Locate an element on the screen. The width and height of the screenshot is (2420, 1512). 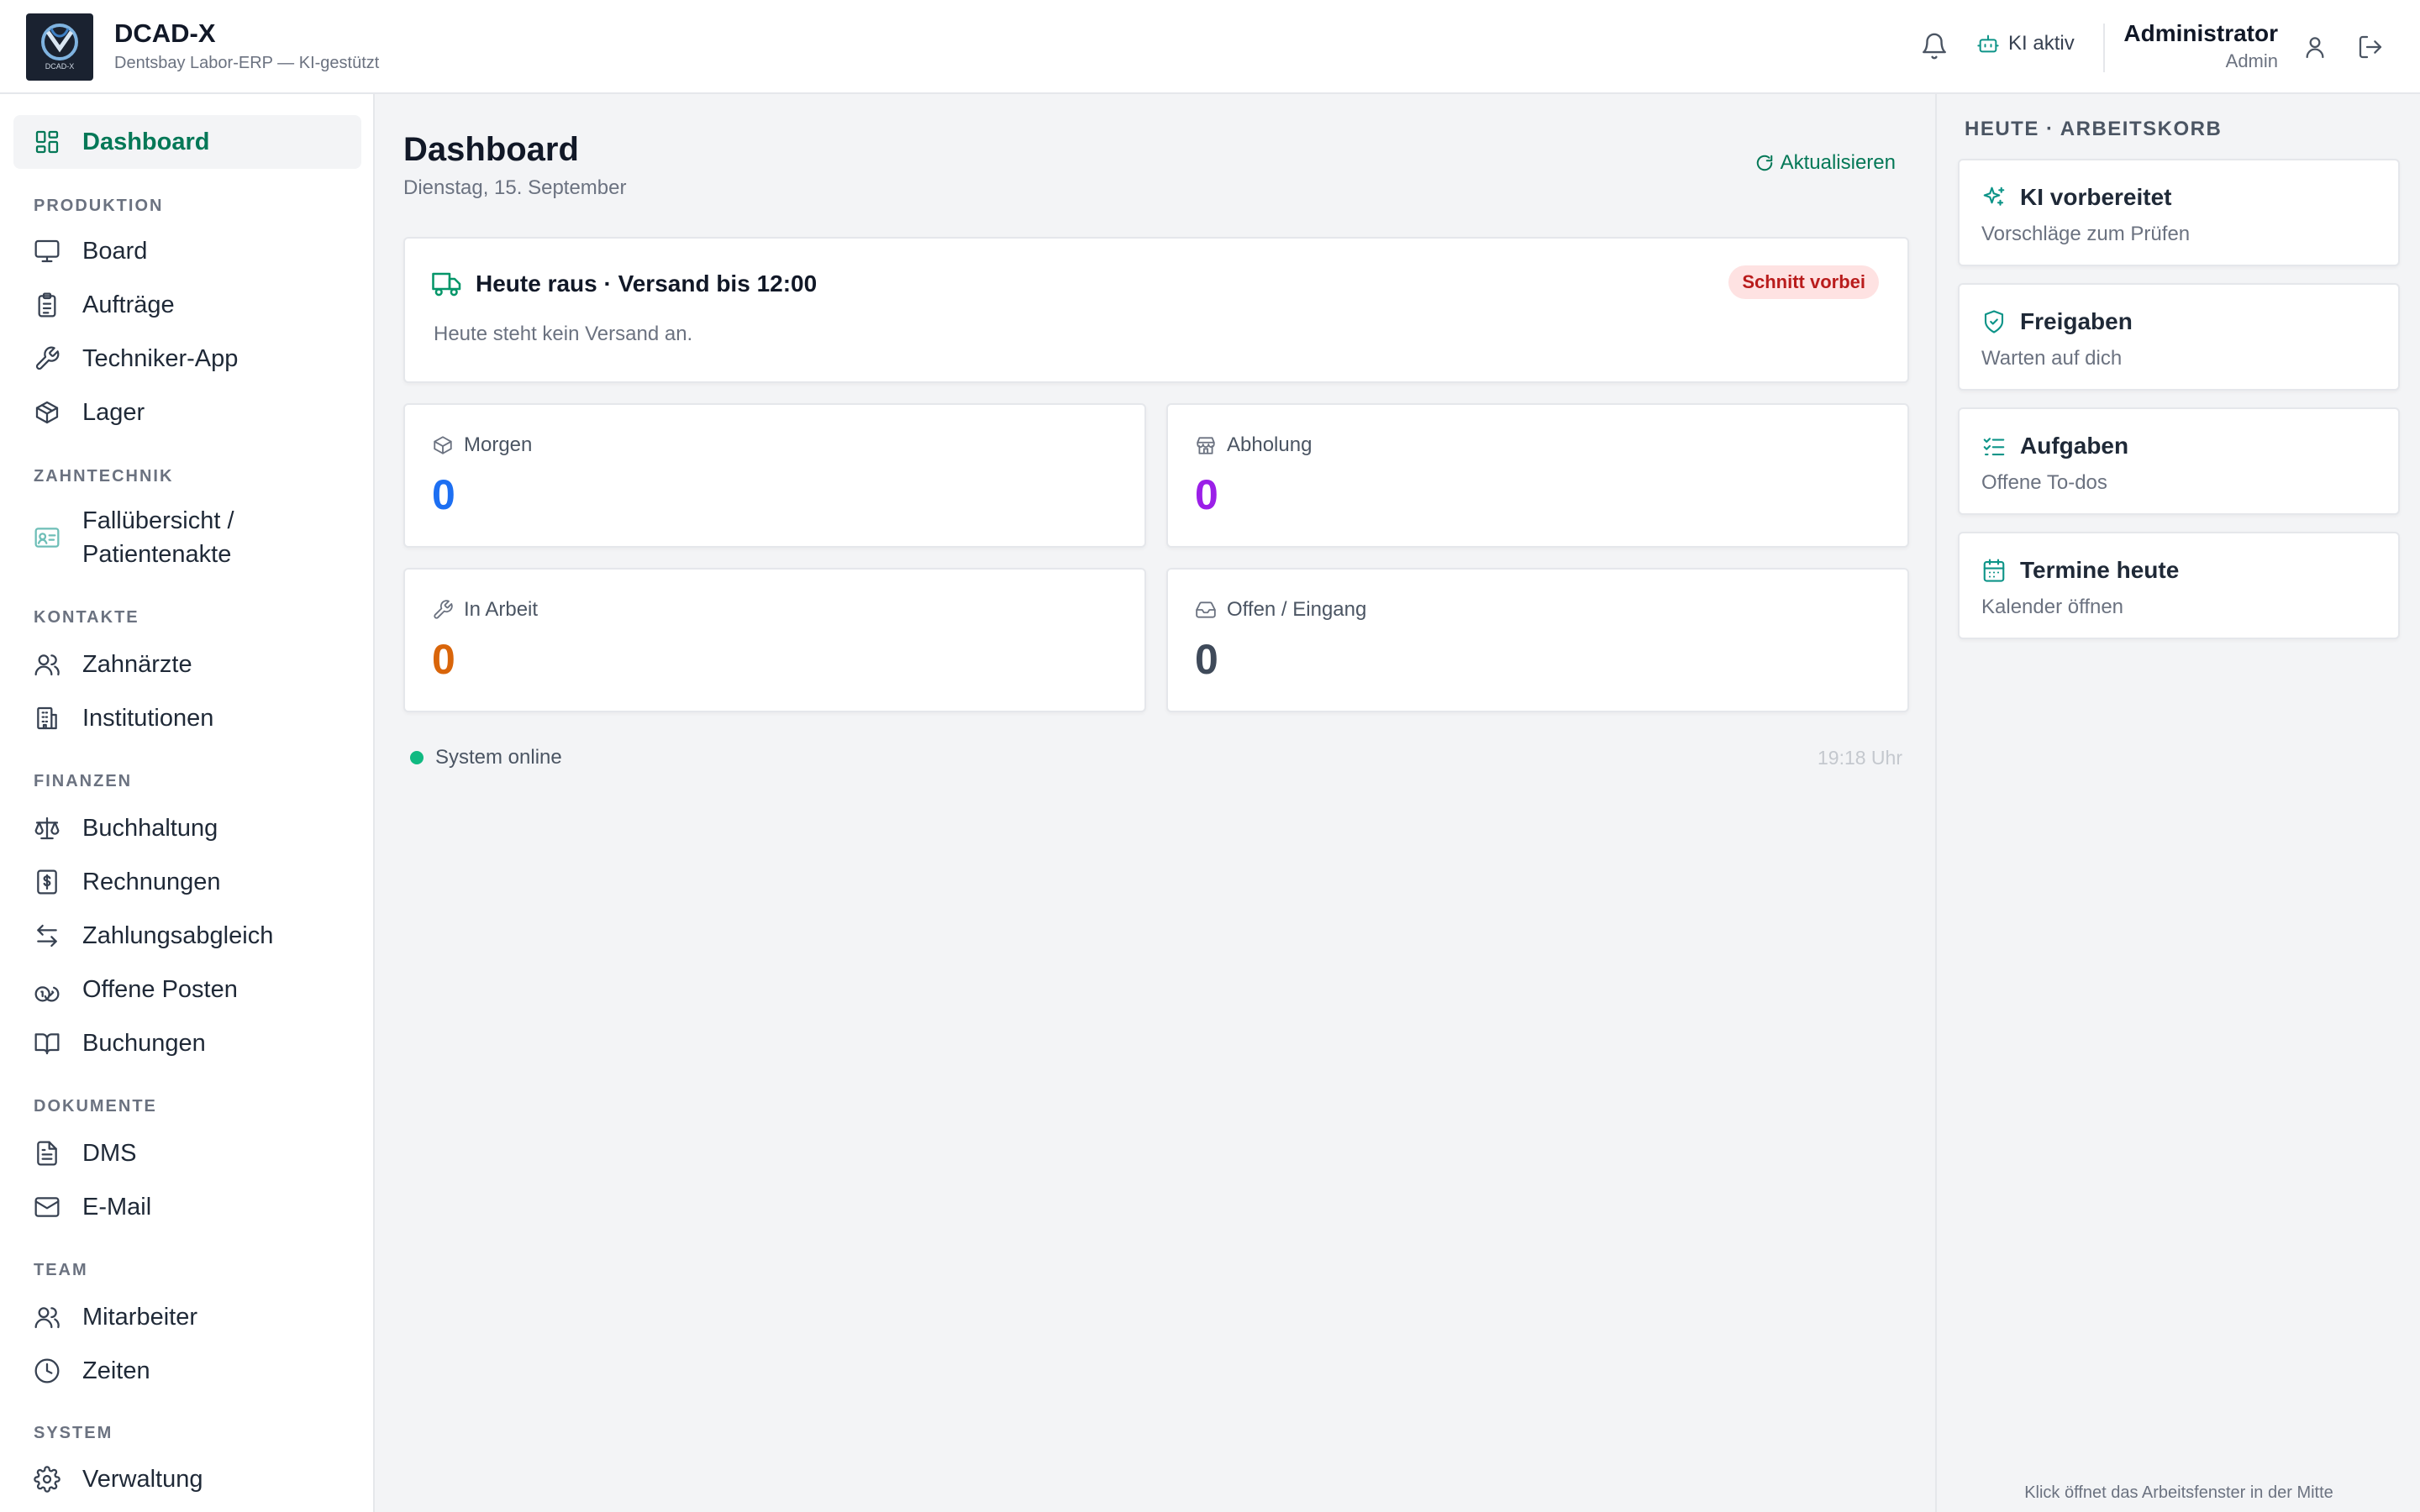
stat-label: Morgen is located at coordinates (482, 445).